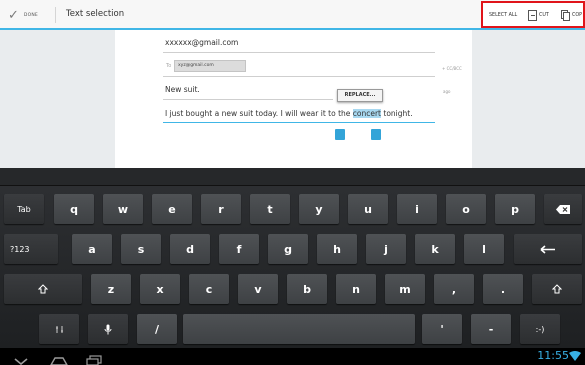 This screenshot has width=585, height=365. What do you see at coordinates (575, 357) in the screenshot?
I see `wifi-icon` at bounding box center [575, 357].